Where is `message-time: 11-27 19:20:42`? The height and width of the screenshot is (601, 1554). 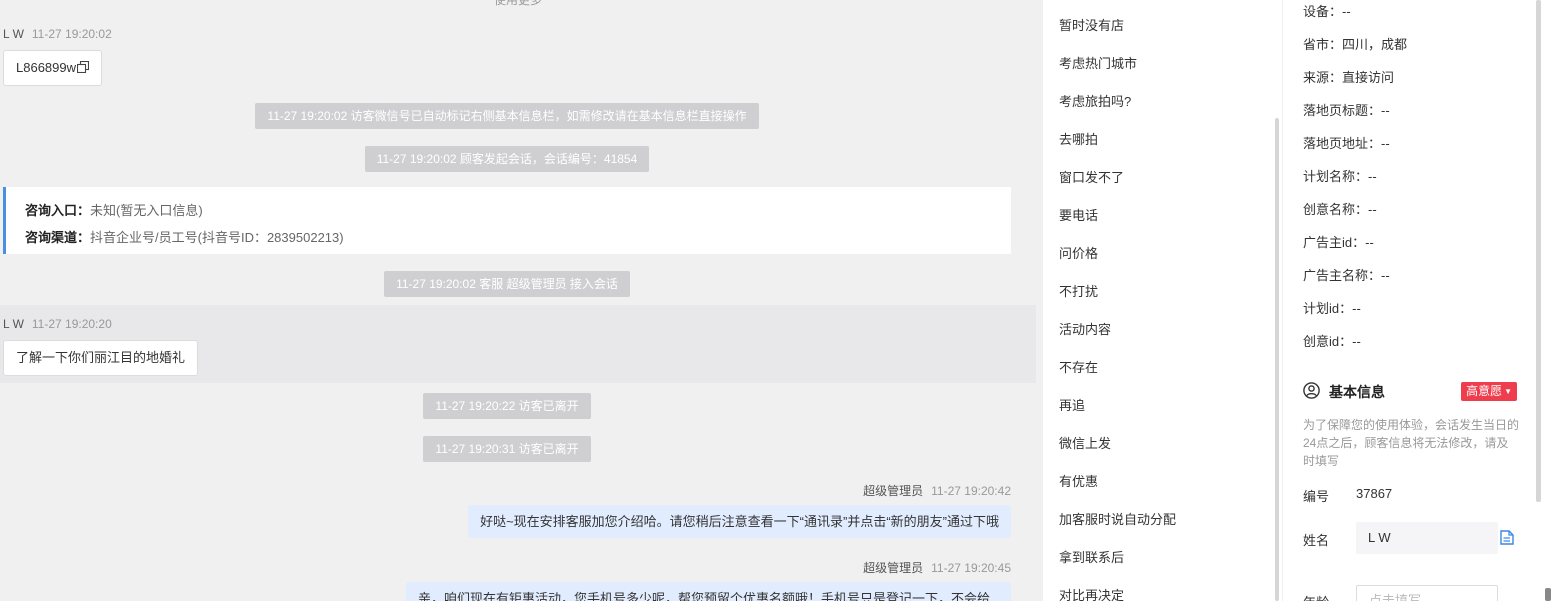
message-time: 11-27 19:20:42 is located at coordinates (971, 491).